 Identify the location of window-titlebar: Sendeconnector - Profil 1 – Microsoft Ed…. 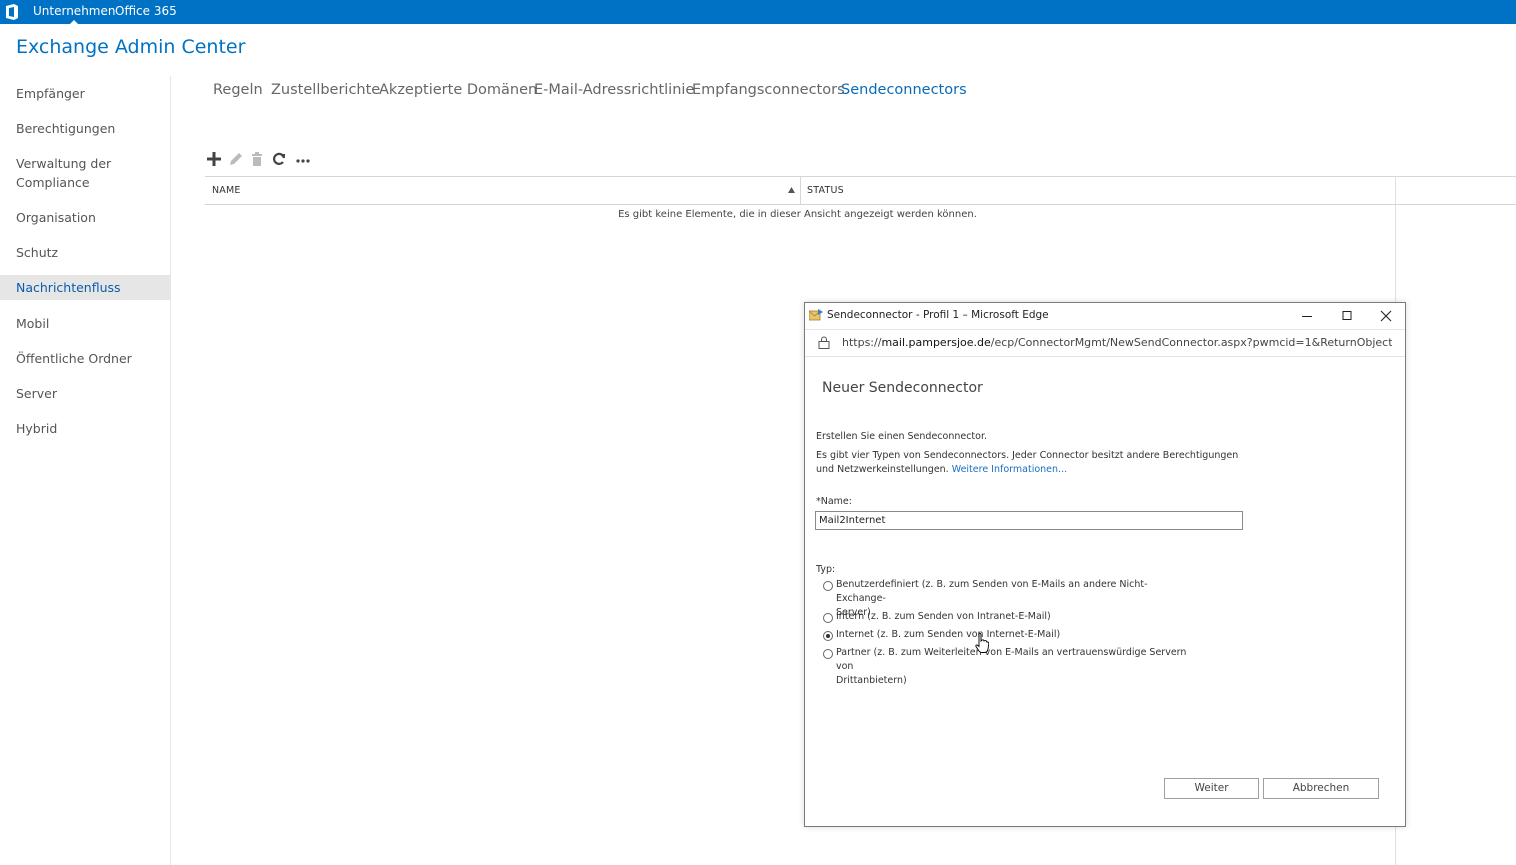
(1105, 316).